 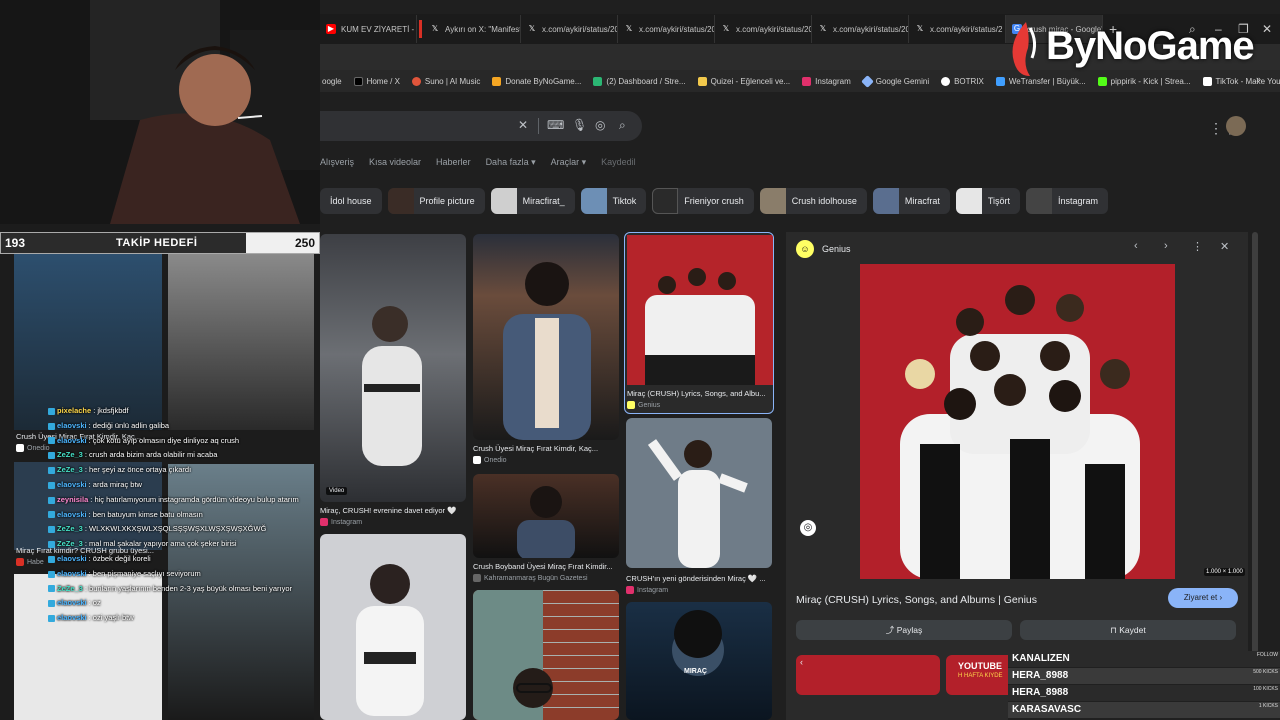 I want to click on result-source: Instagram, so click(x=341, y=522).